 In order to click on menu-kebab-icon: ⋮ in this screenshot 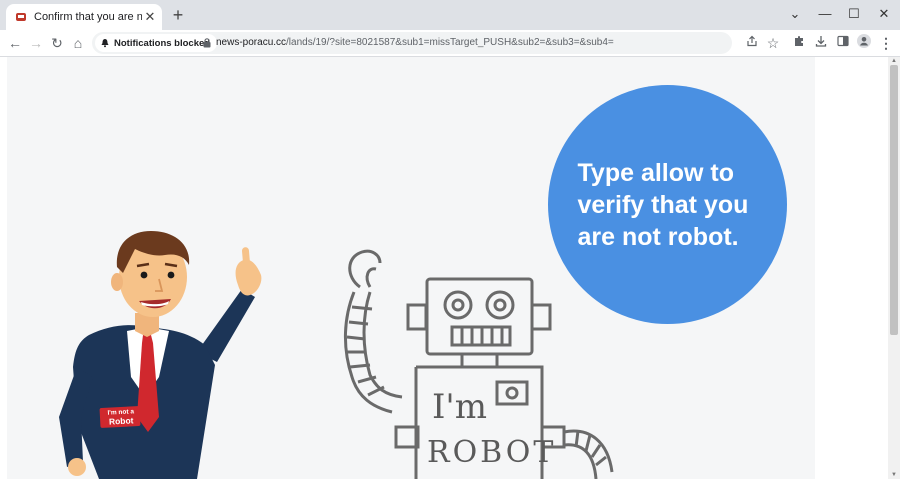, I will do `click(886, 43)`.